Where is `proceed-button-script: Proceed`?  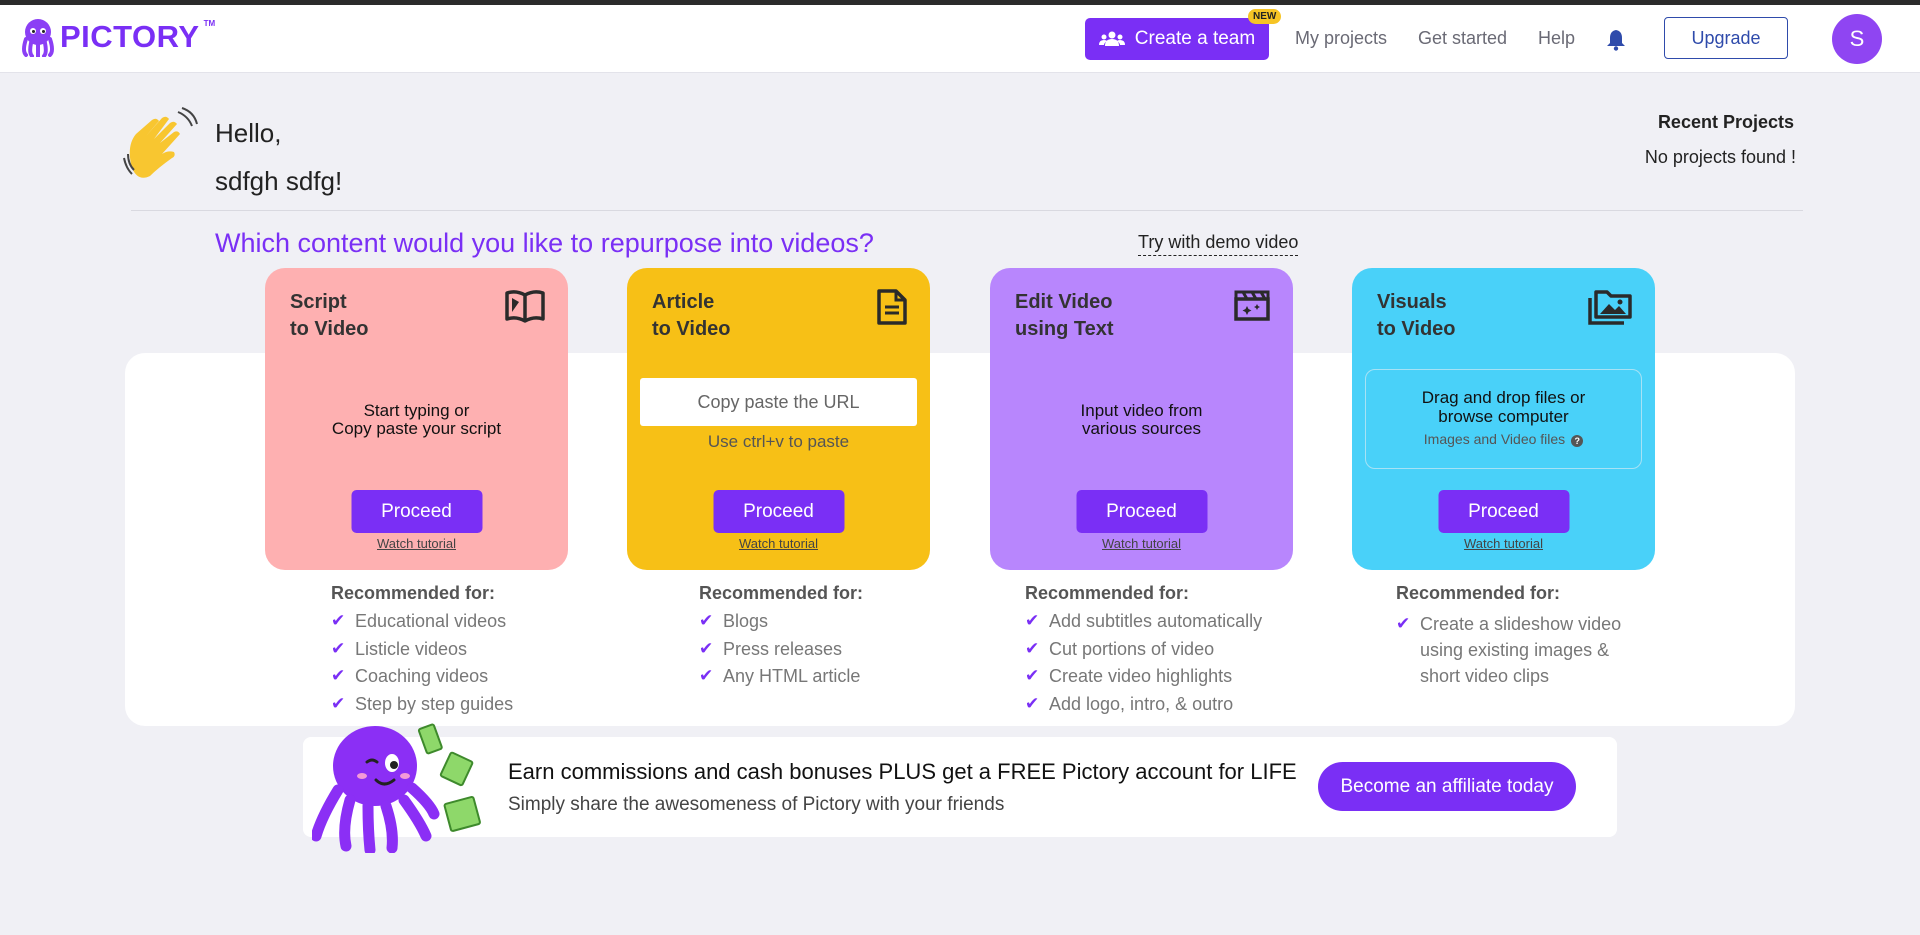
proceed-button-script: Proceed is located at coordinates (416, 511).